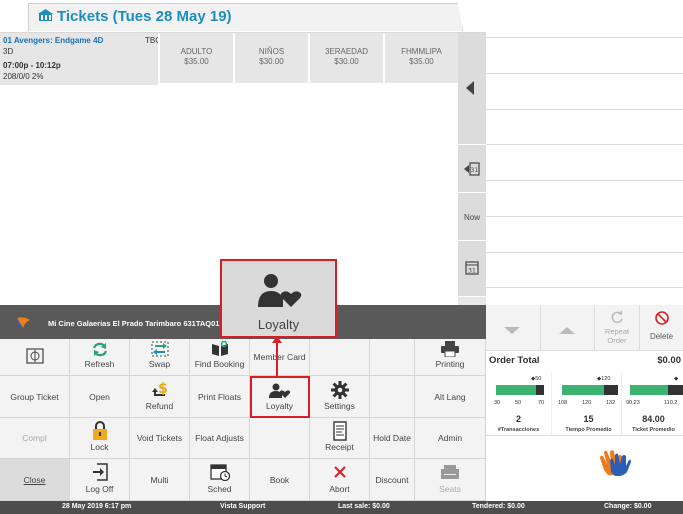 The image size is (683, 514). Describe the element at coordinates (563, 403) in the screenshot. I see `kpi-tick: 108` at that location.